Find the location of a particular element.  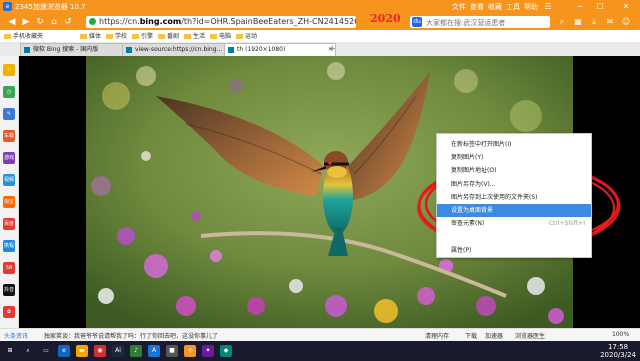

context-menu-item-label: 复制图片(Y) is located at coordinates (467, 158).